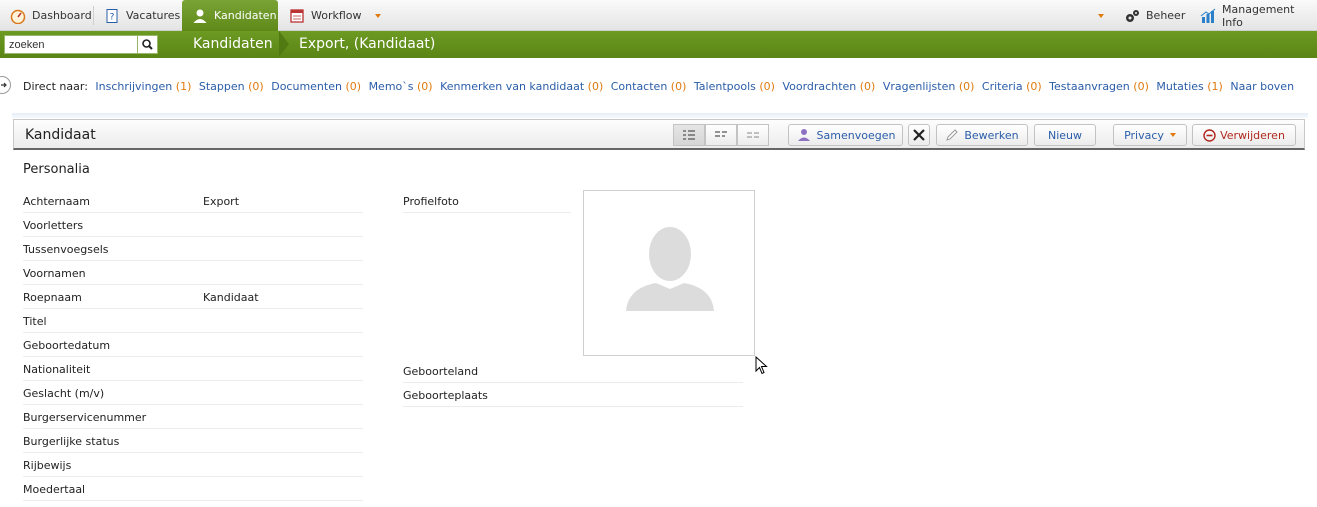 The width and height of the screenshot is (1317, 507). I want to click on breadcrumb-page: Export, (Kandidaat), so click(367, 44).